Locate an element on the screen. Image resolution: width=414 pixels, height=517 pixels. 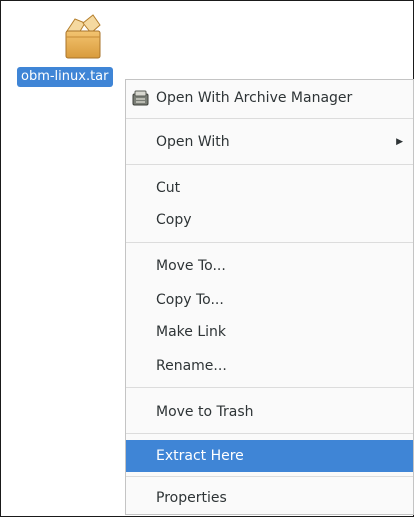
menu-item-open-with-archive-manager: Open With Archive Manager is located at coordinates (269, 98).